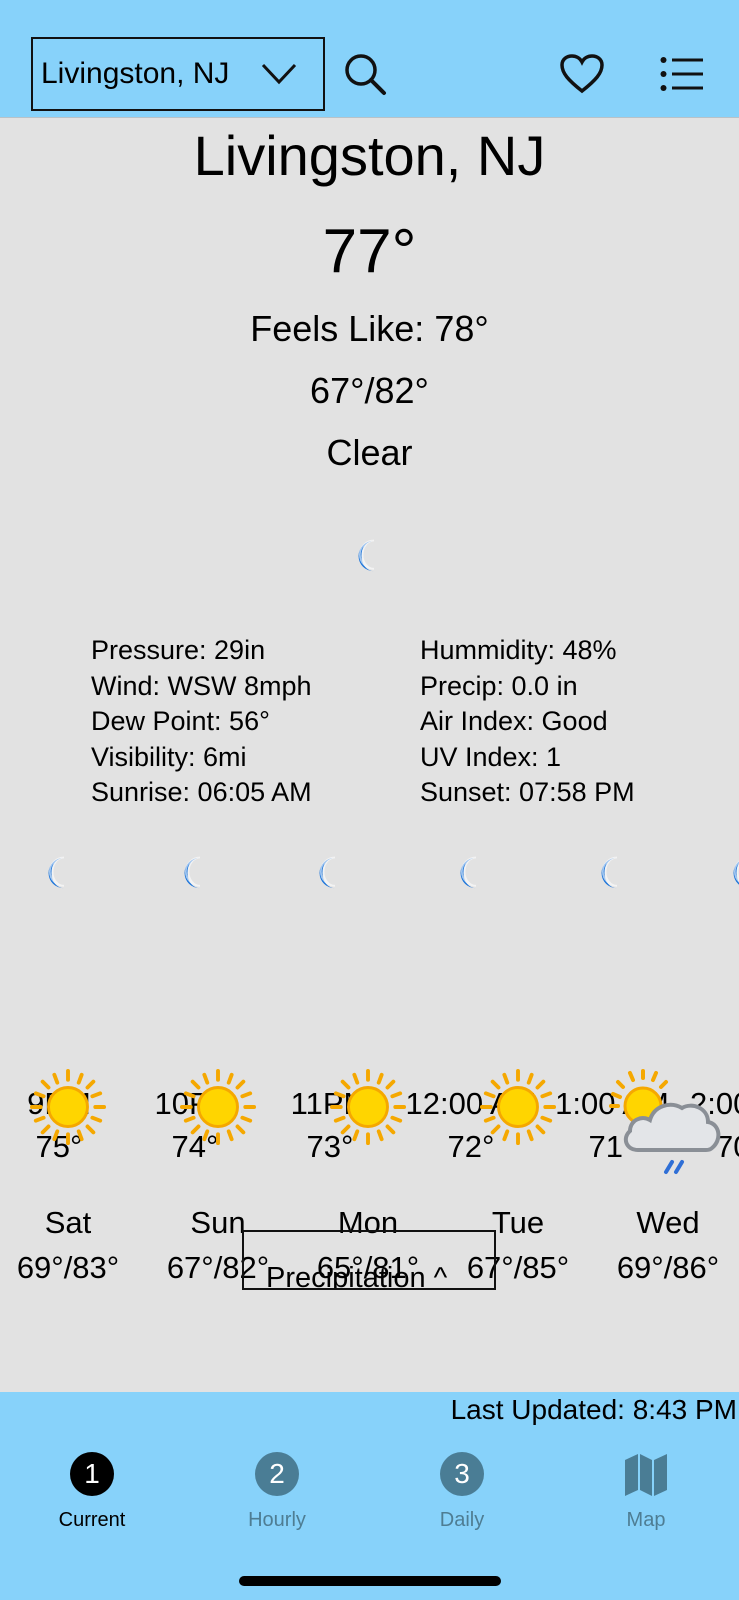  I want to click on air-index-detail: Air Index: Good, so click(514, 721).